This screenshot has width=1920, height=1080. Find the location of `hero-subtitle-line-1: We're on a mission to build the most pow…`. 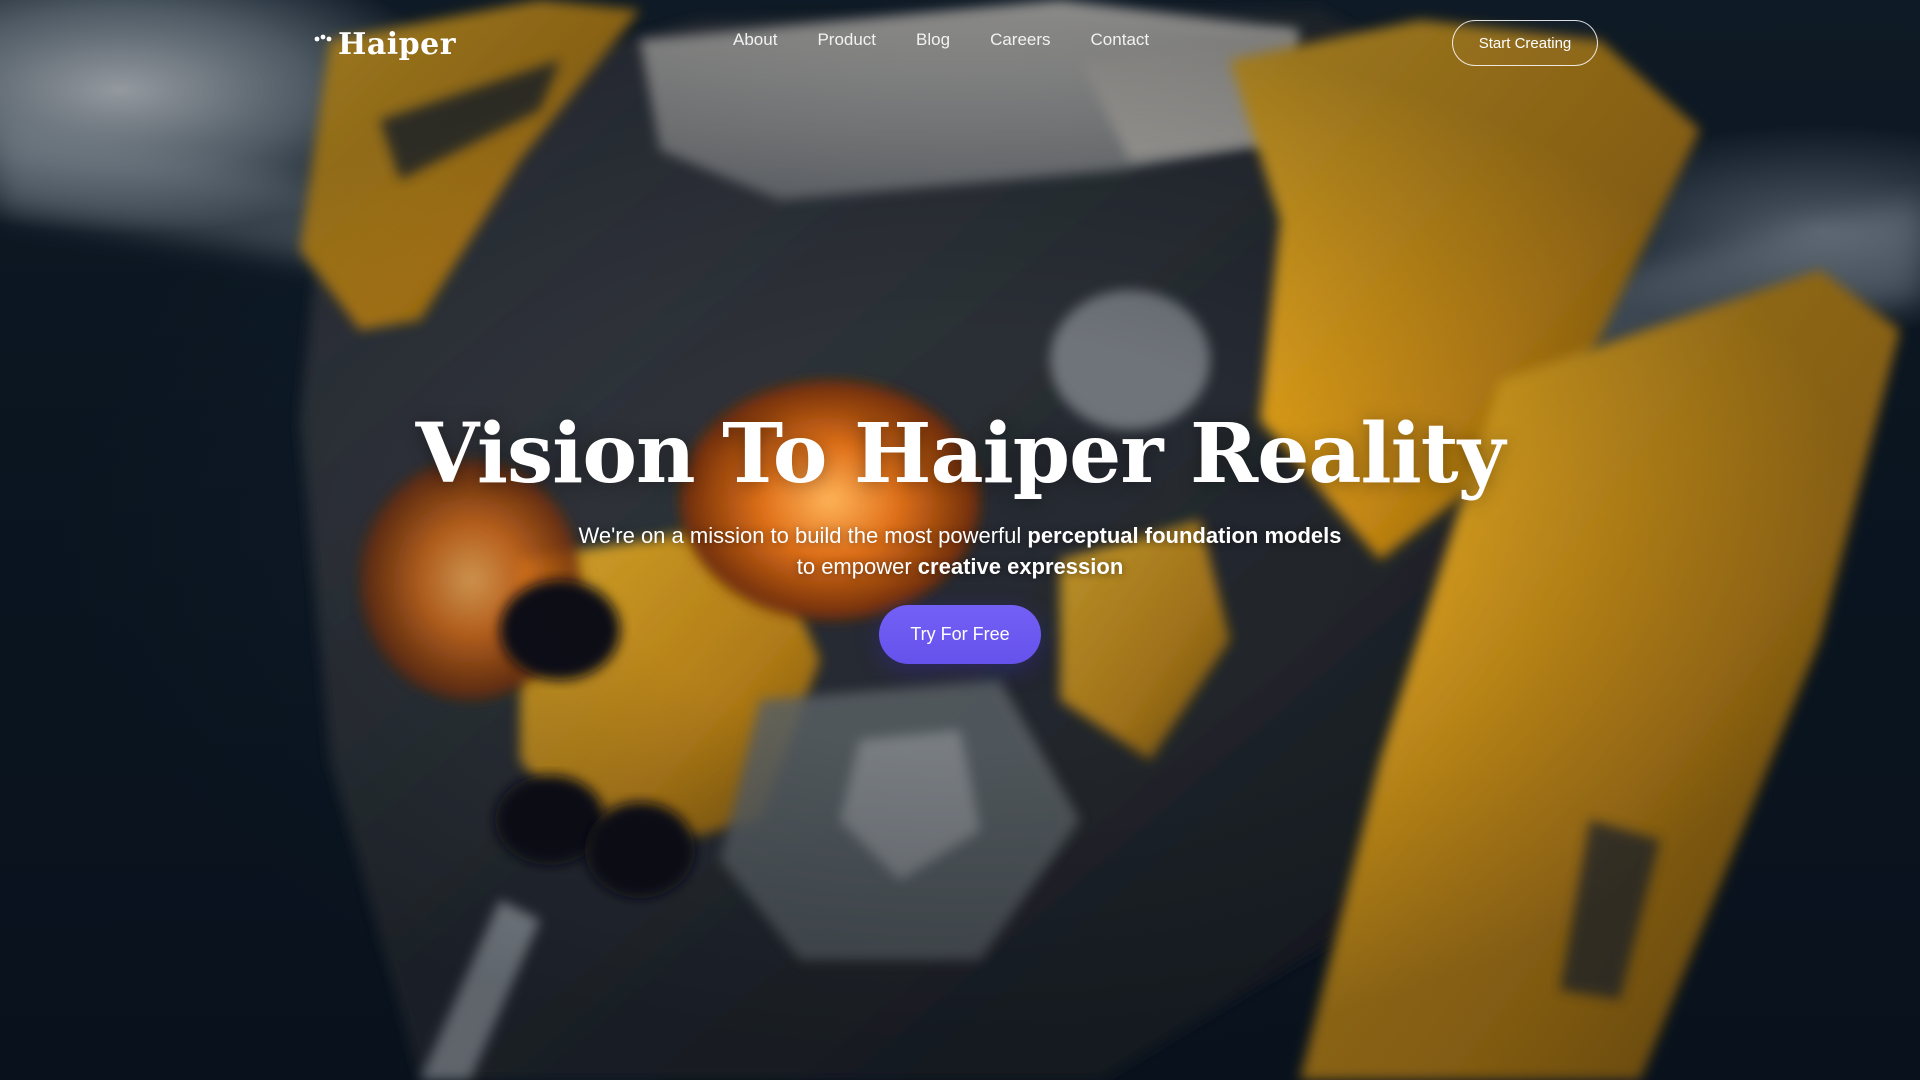

hero-subtitle-line-1: We're on a mission to build the most pow… is located at coordinates (960, 535).